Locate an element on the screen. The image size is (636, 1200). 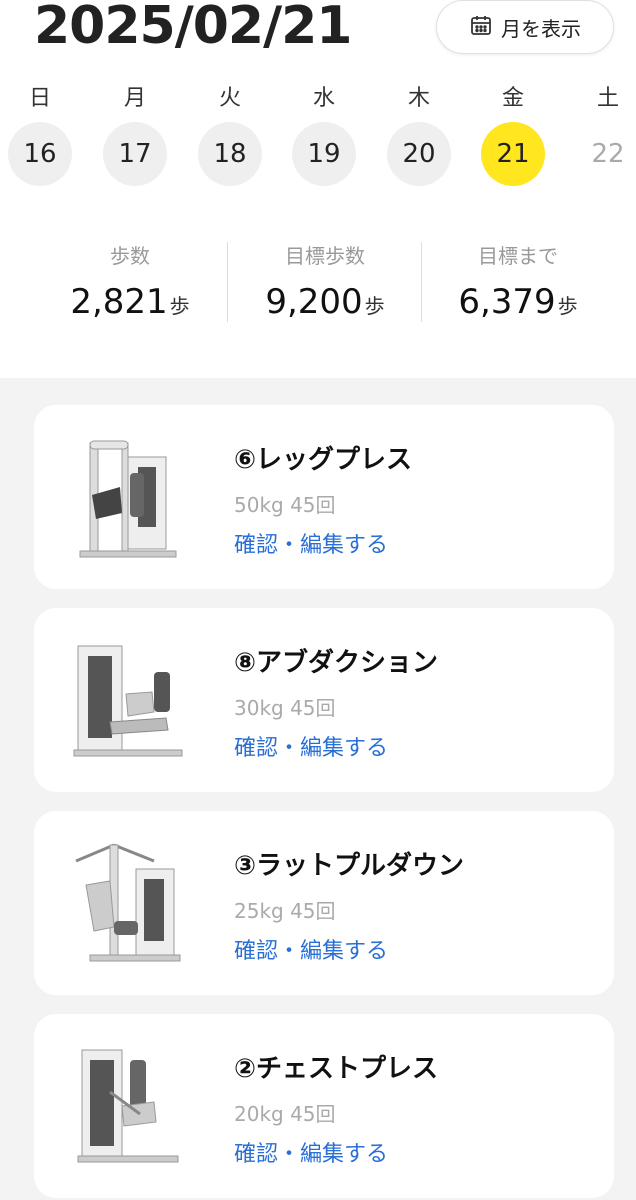
day-of-week: 金 is located at coordinates (512, 98).